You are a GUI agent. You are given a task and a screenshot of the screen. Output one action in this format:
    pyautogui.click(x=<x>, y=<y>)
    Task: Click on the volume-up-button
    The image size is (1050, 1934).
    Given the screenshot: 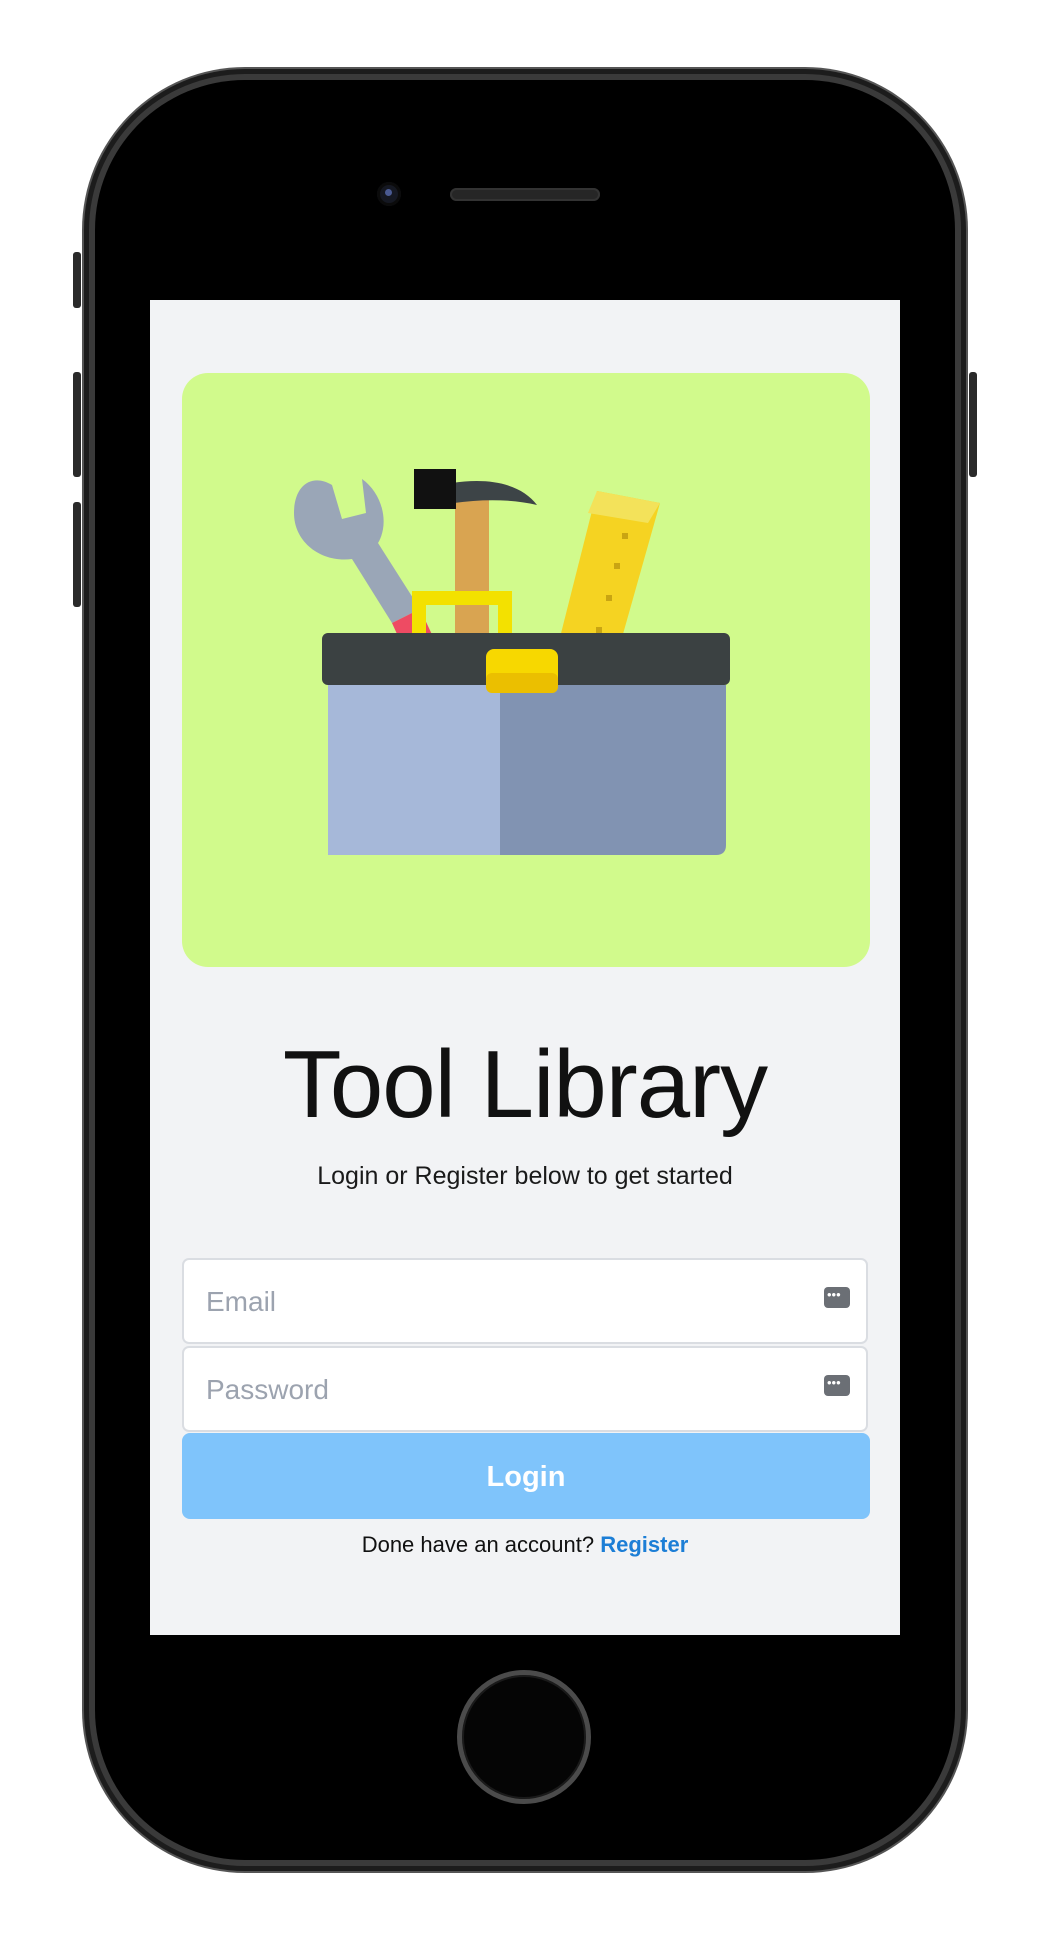 What is the action you would take?
    pyautogui.click(x=77, y=424)
    